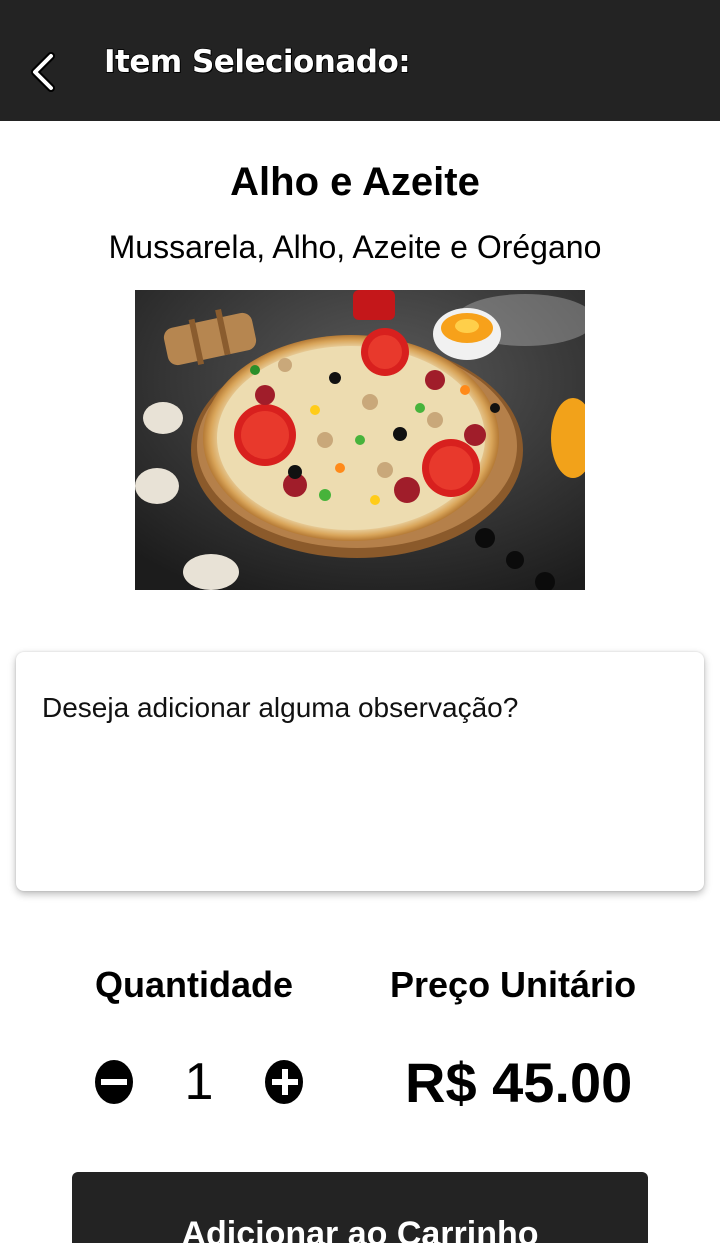  I want to click on plus-circle-icon, so click(284, 1082).